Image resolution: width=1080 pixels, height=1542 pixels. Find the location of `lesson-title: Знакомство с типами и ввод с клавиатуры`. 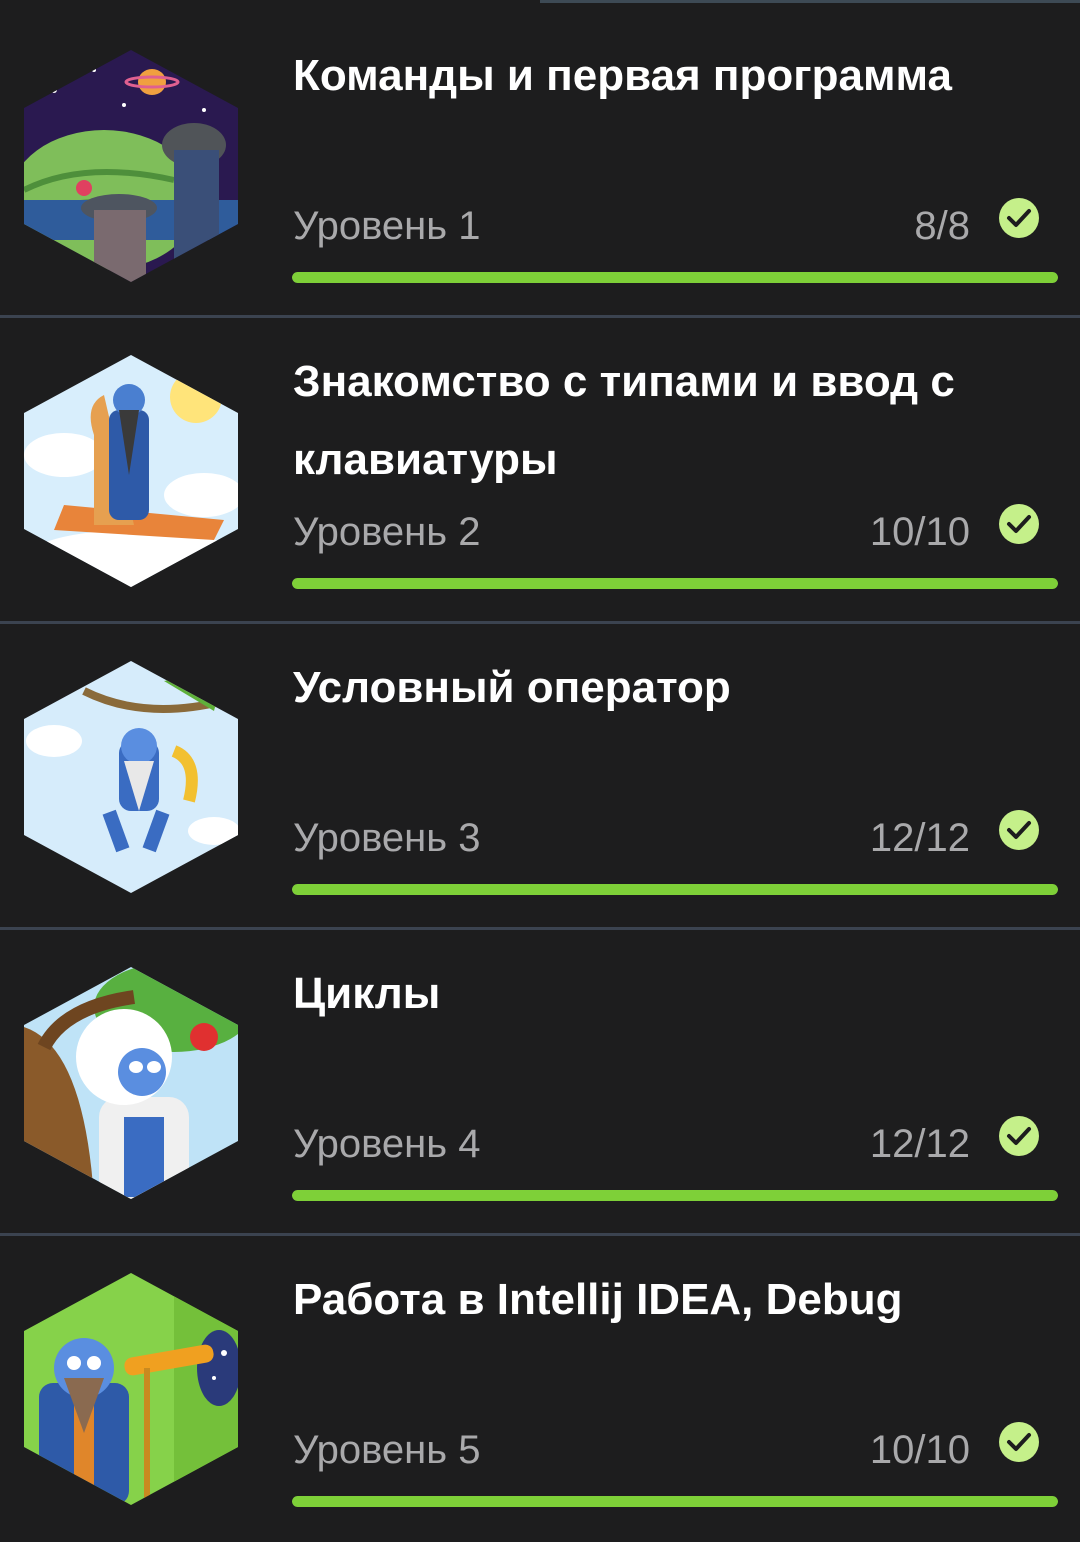

lesson-title: Знакомство с типами и ввод с клавиатуры is located at coordinates (624, 420).